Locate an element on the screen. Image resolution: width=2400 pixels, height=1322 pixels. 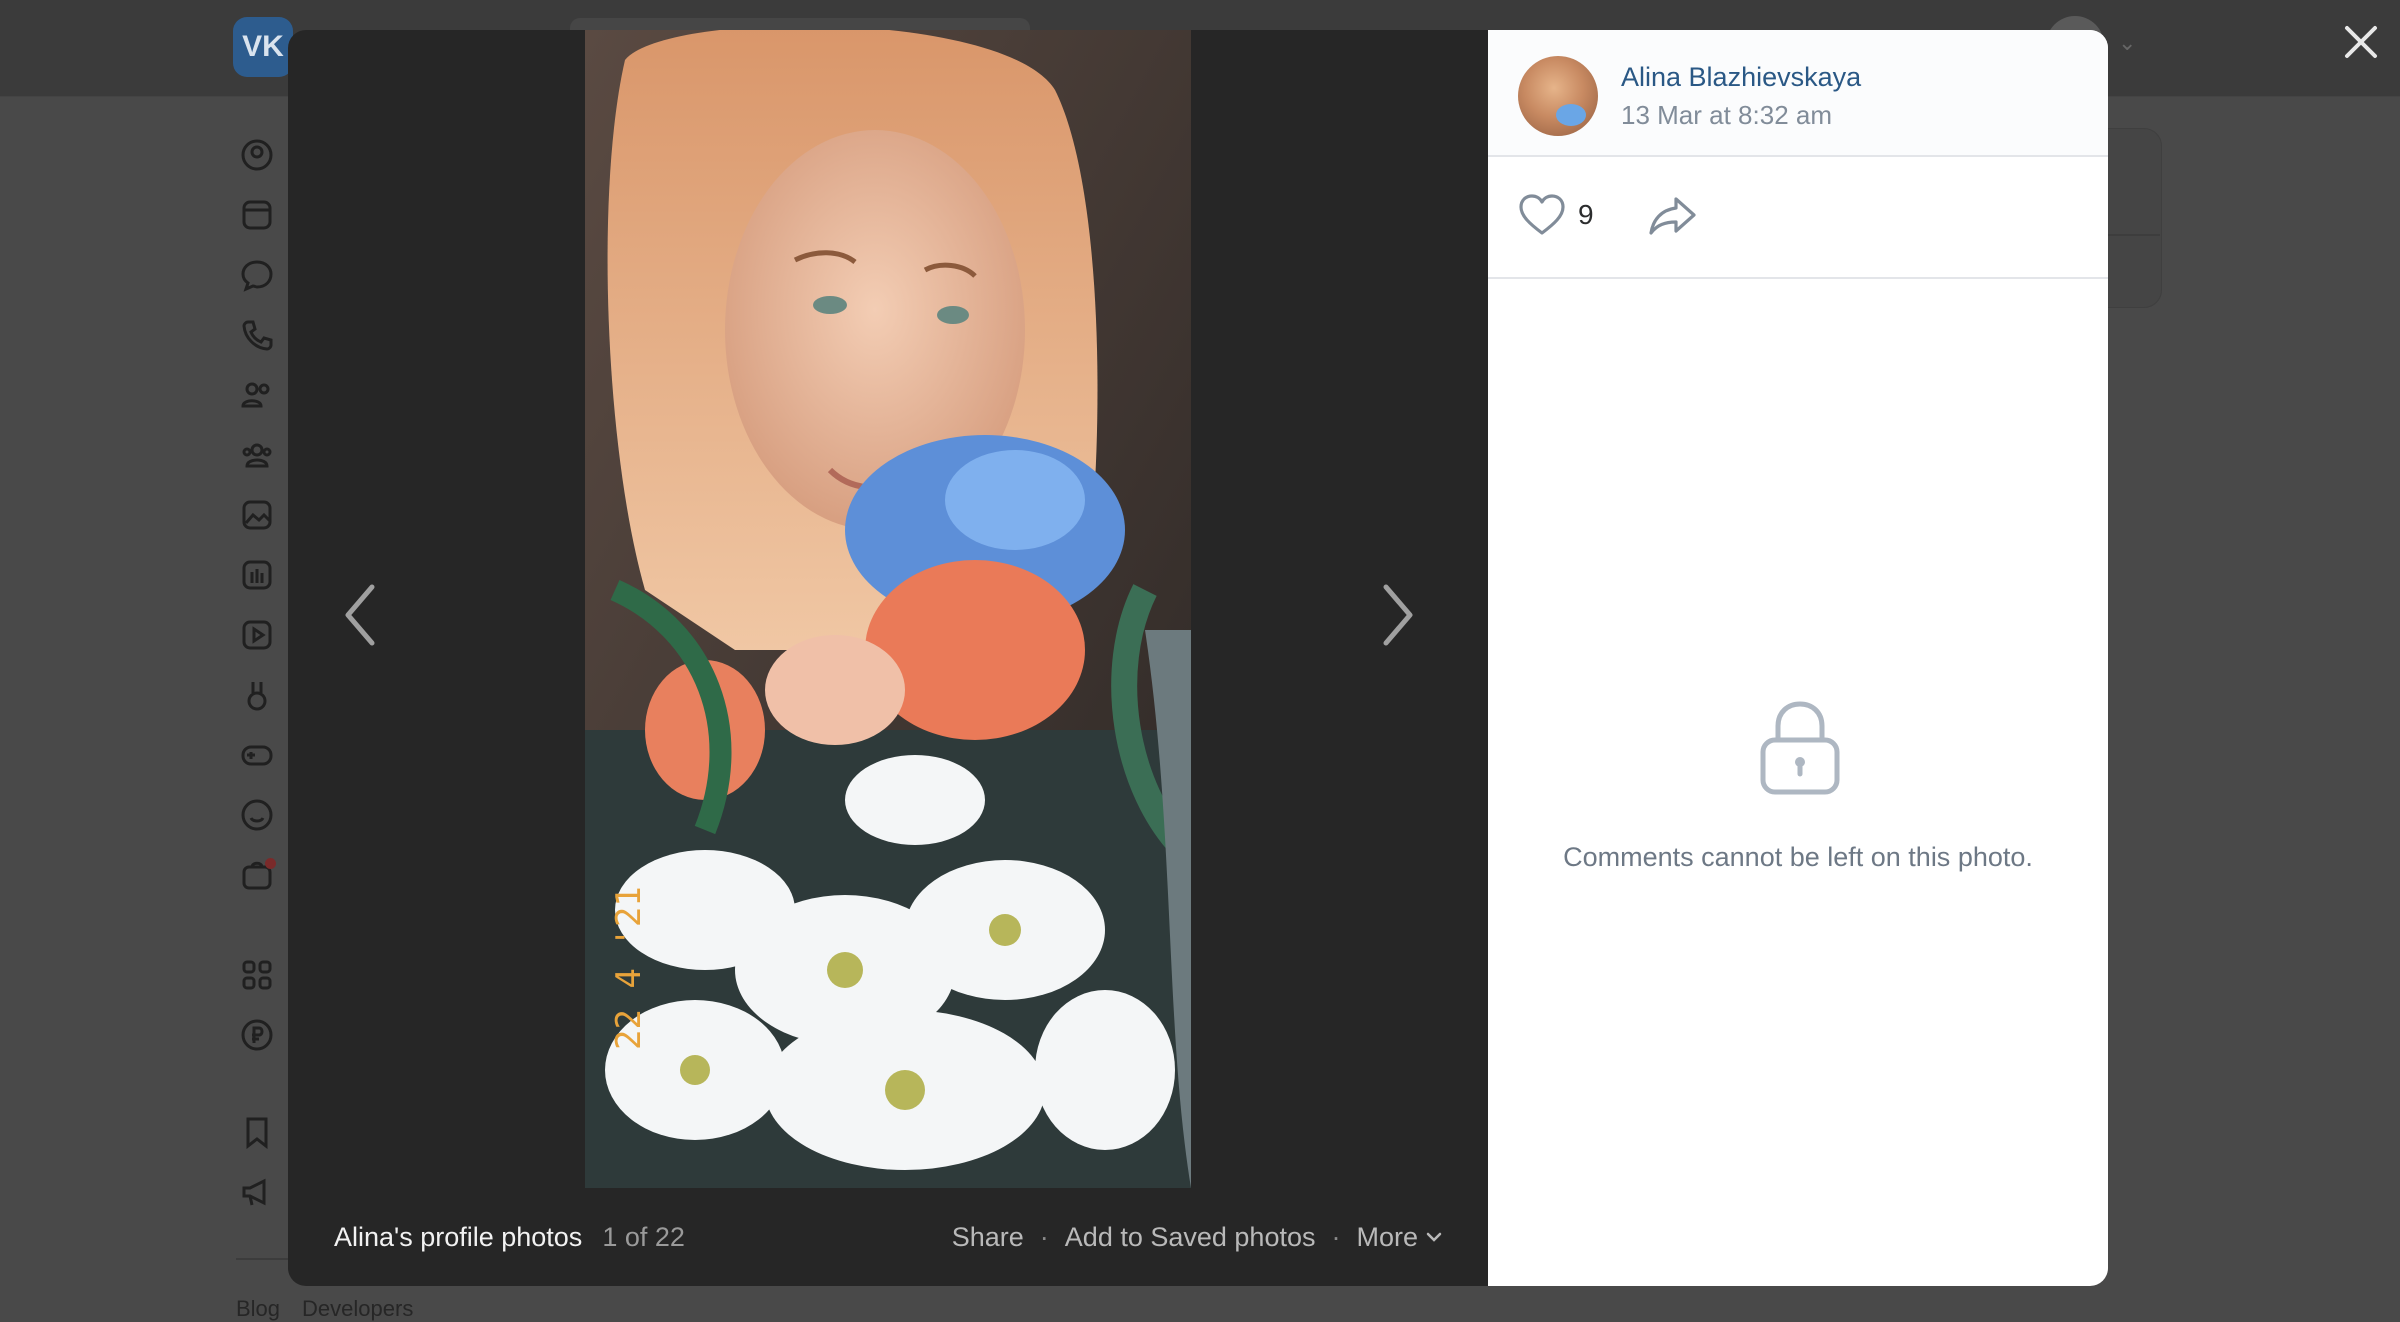
friends-icon is located at coordinates (257, 395).